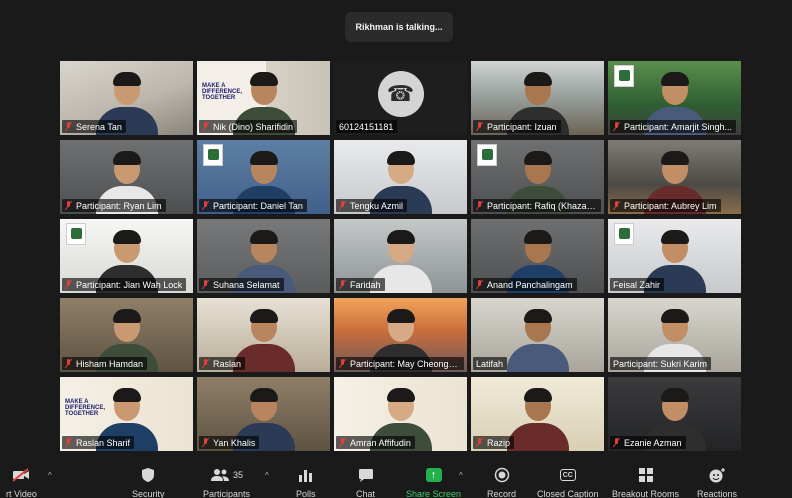  I want to click on phone-icon: ☎, so click(400, 94).